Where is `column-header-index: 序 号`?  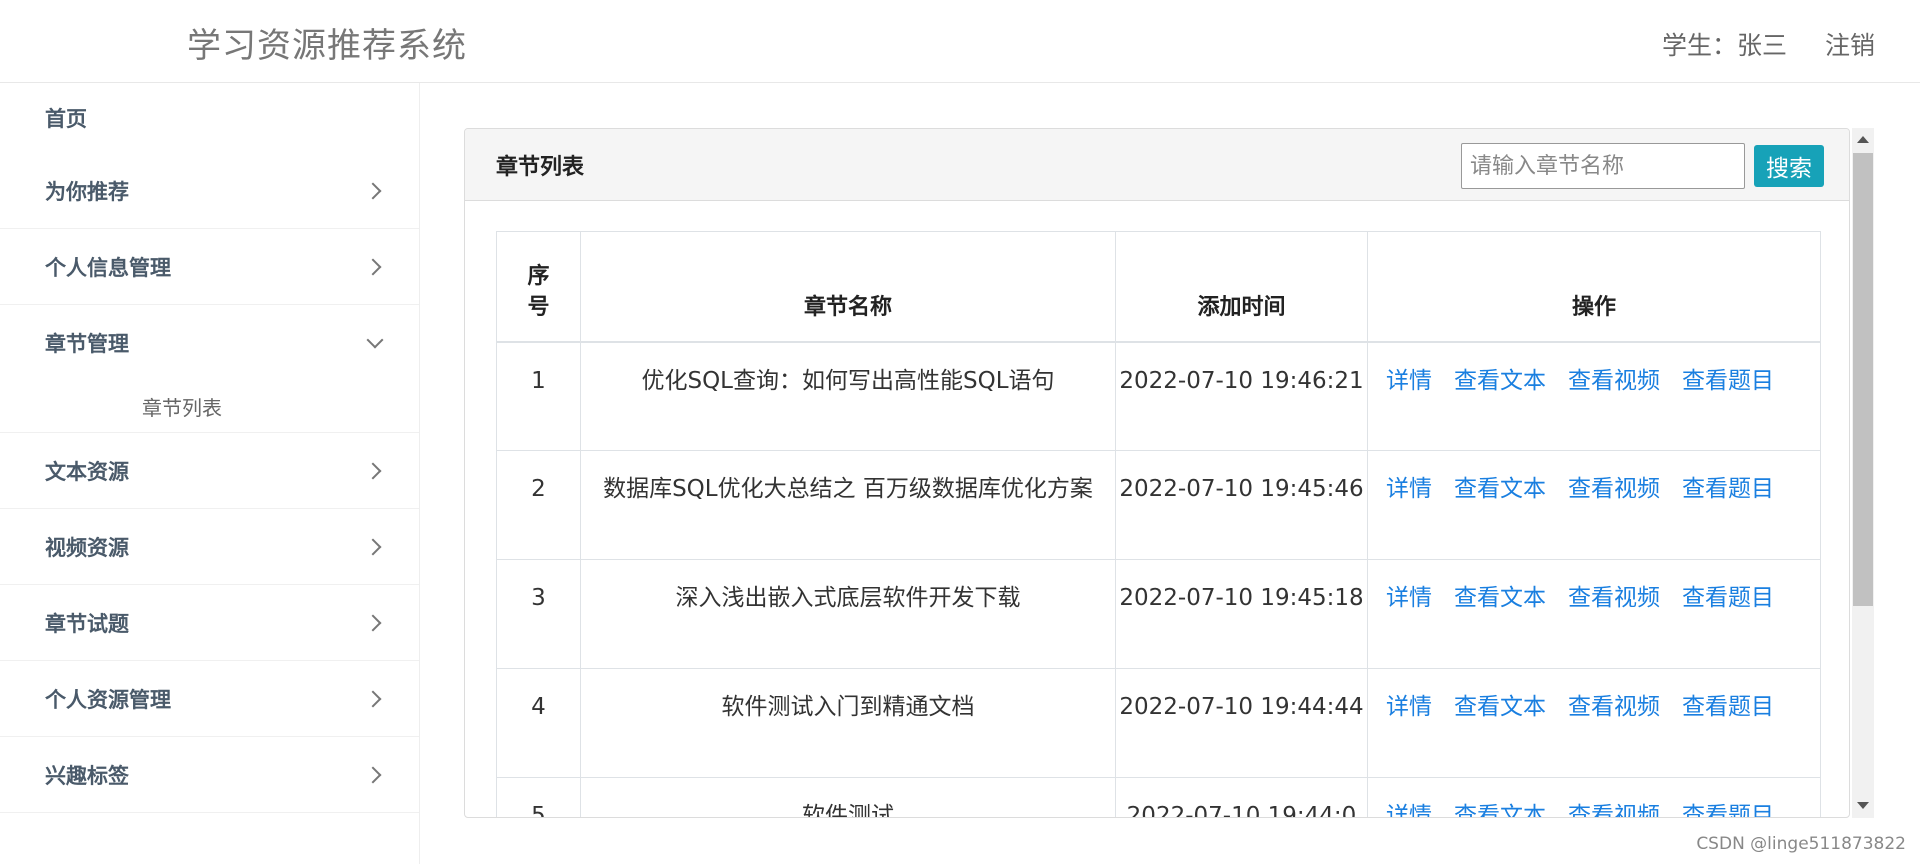 column-header-index: 序 号 is located at coordinates (538, 287).